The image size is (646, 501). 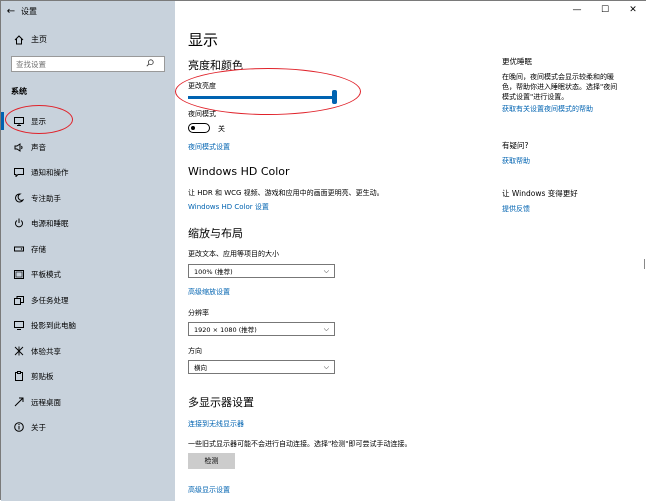 What do you see at coordinates (29, 11) in the screenshot?
I see `window-title: 设置` at bounding box center [29, 11].